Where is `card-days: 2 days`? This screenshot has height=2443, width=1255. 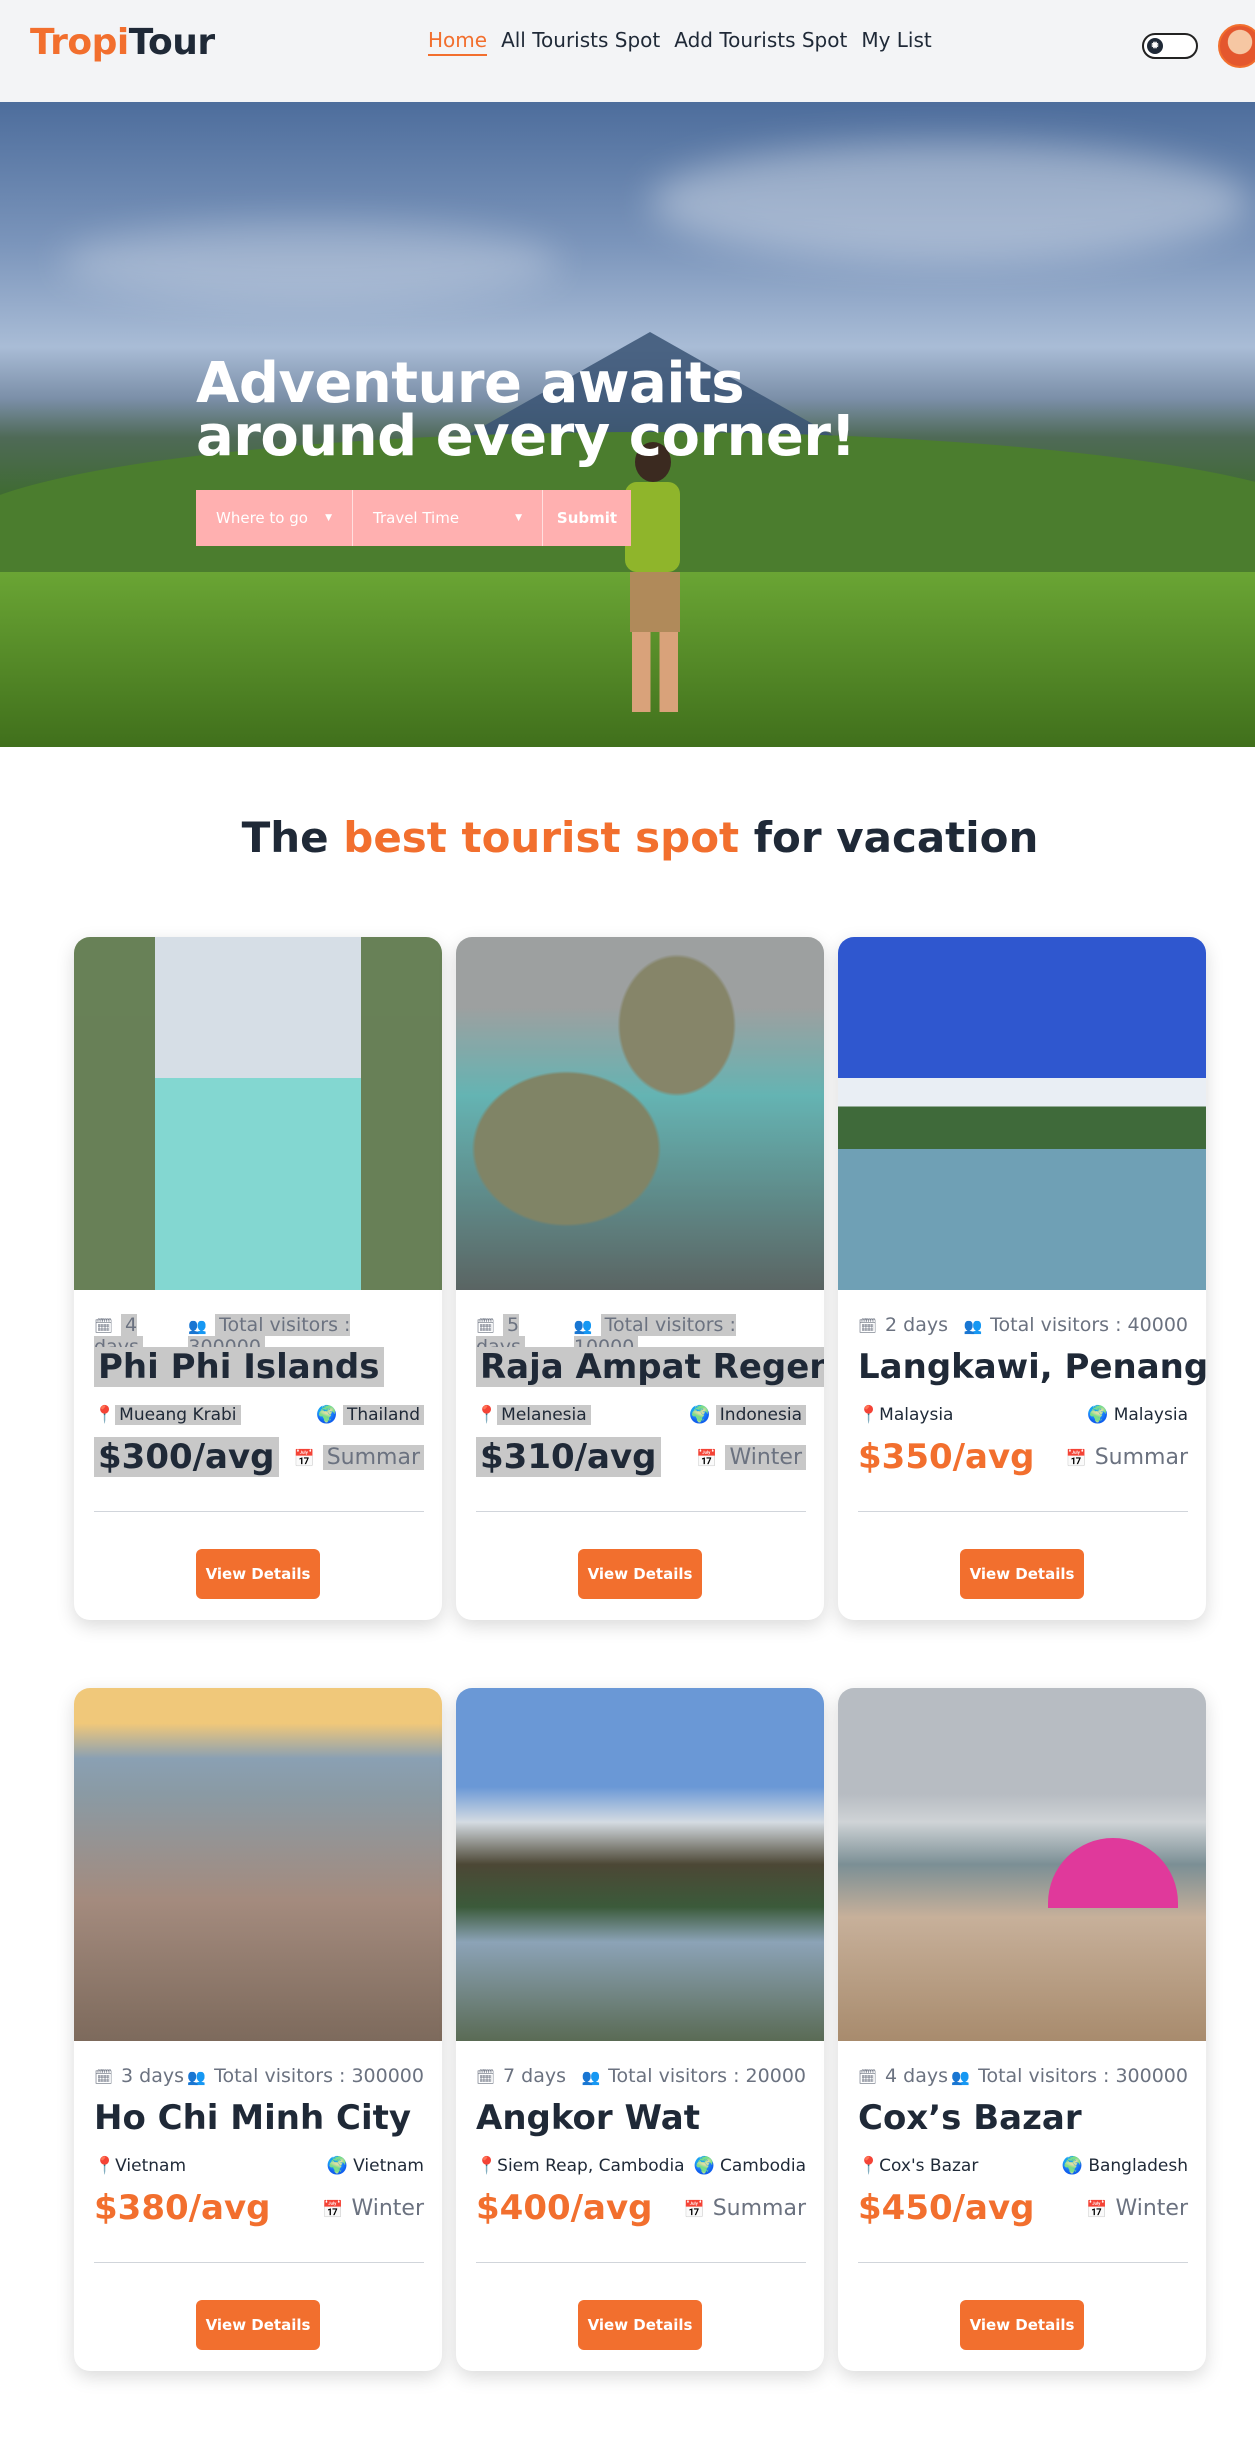 card-days: 2 days is located at coordinates (917, 1325).